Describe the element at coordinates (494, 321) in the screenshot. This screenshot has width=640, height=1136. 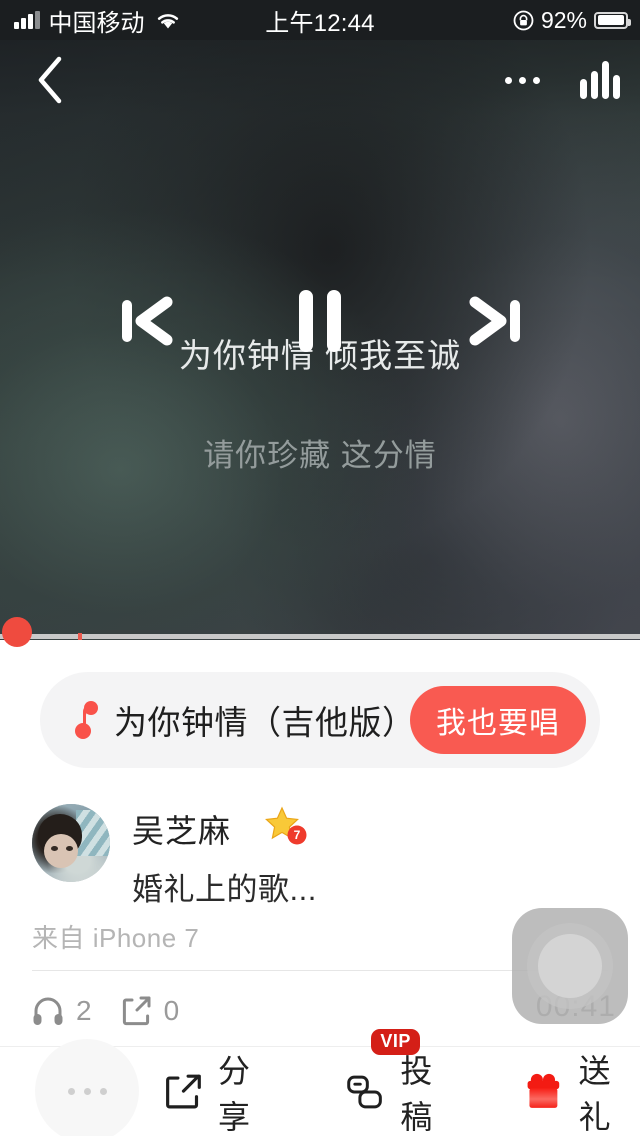
I see `next-track-icon` at that location.